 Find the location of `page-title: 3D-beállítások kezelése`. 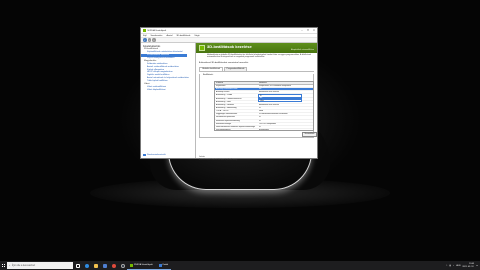

page-title: 3D-beállítások kezelése is located at coordinates (229, 46).